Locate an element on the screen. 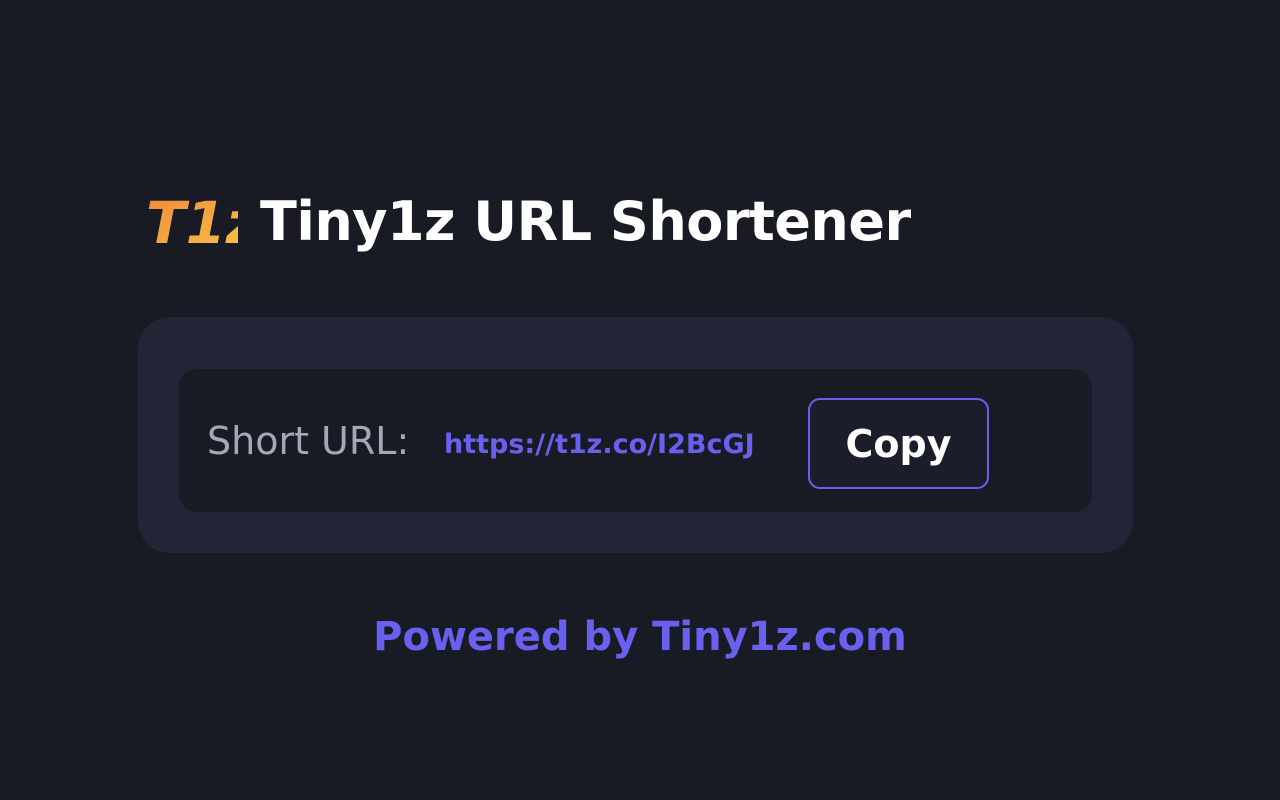 The width and height of the screenshot is (1280, 800). logo-icon: T1z is located at coordinates (192, 221).